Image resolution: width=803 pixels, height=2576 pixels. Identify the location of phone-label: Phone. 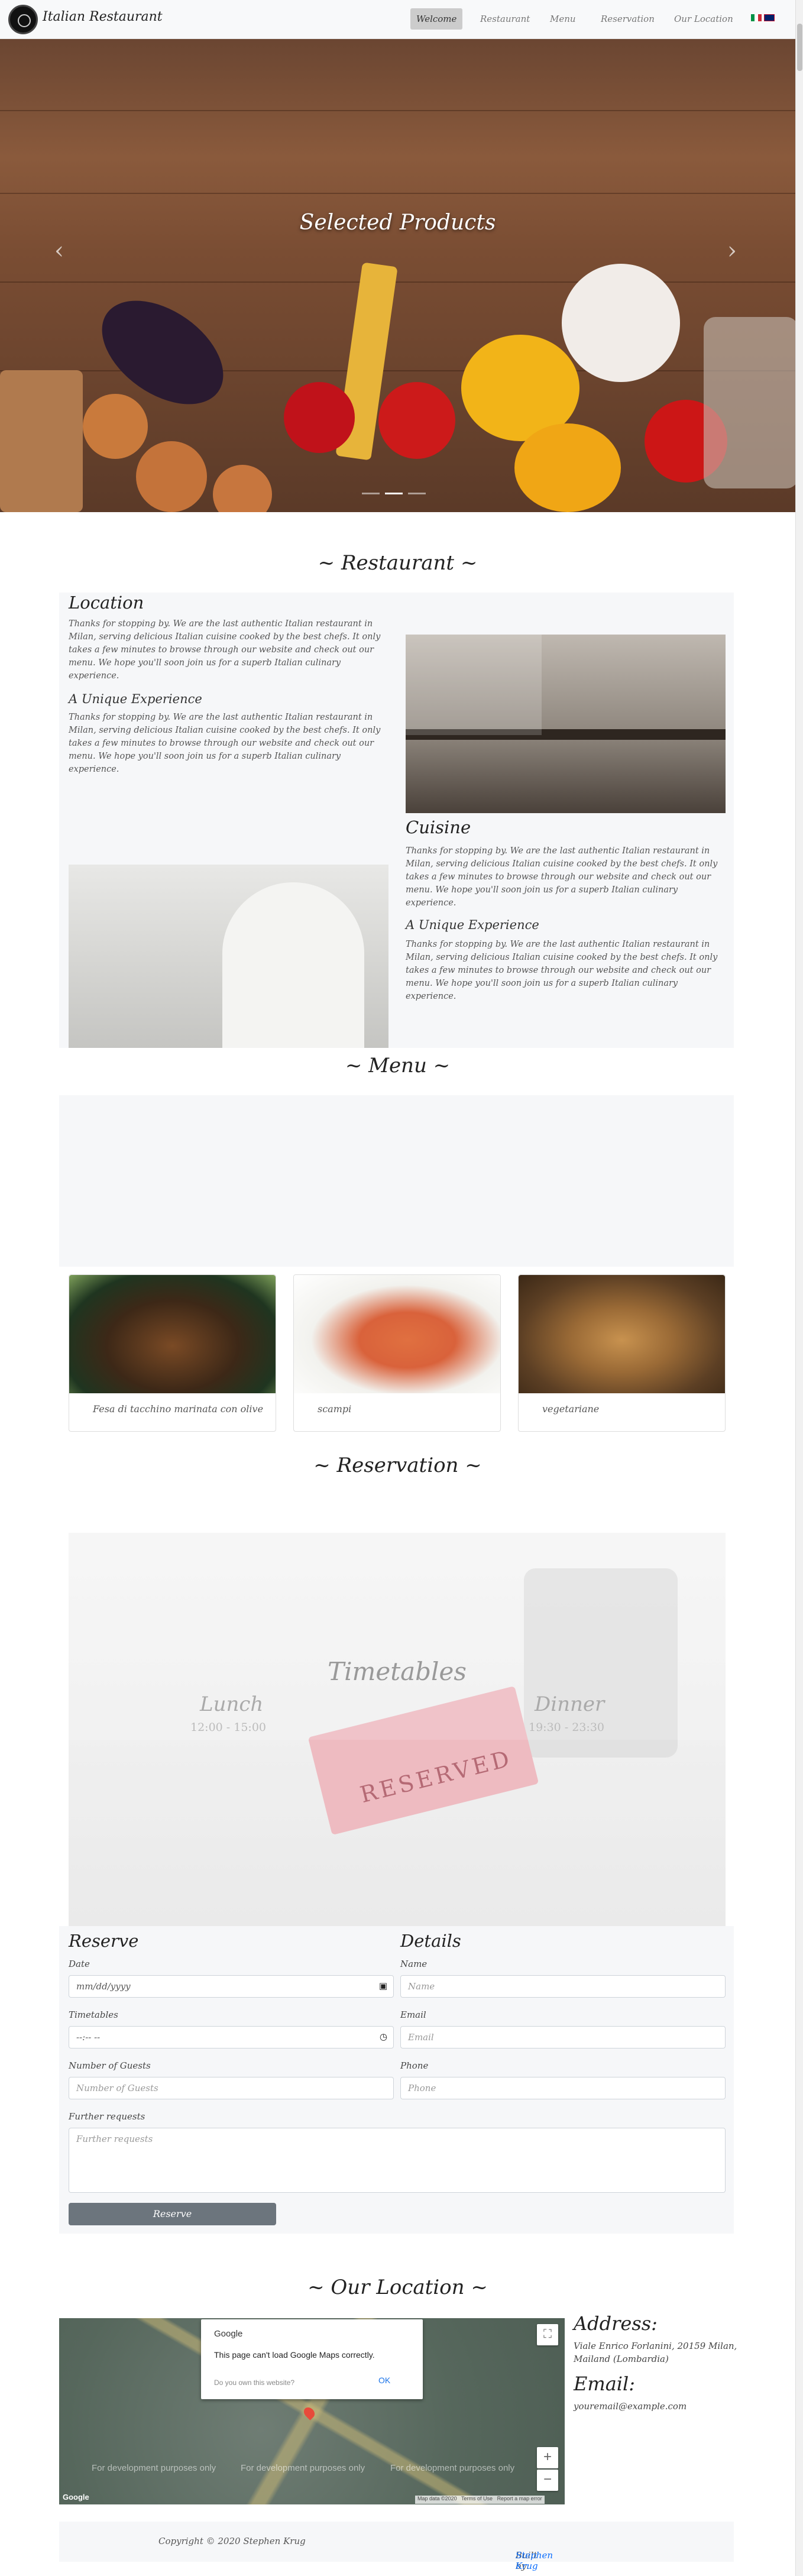
(415, 2066).